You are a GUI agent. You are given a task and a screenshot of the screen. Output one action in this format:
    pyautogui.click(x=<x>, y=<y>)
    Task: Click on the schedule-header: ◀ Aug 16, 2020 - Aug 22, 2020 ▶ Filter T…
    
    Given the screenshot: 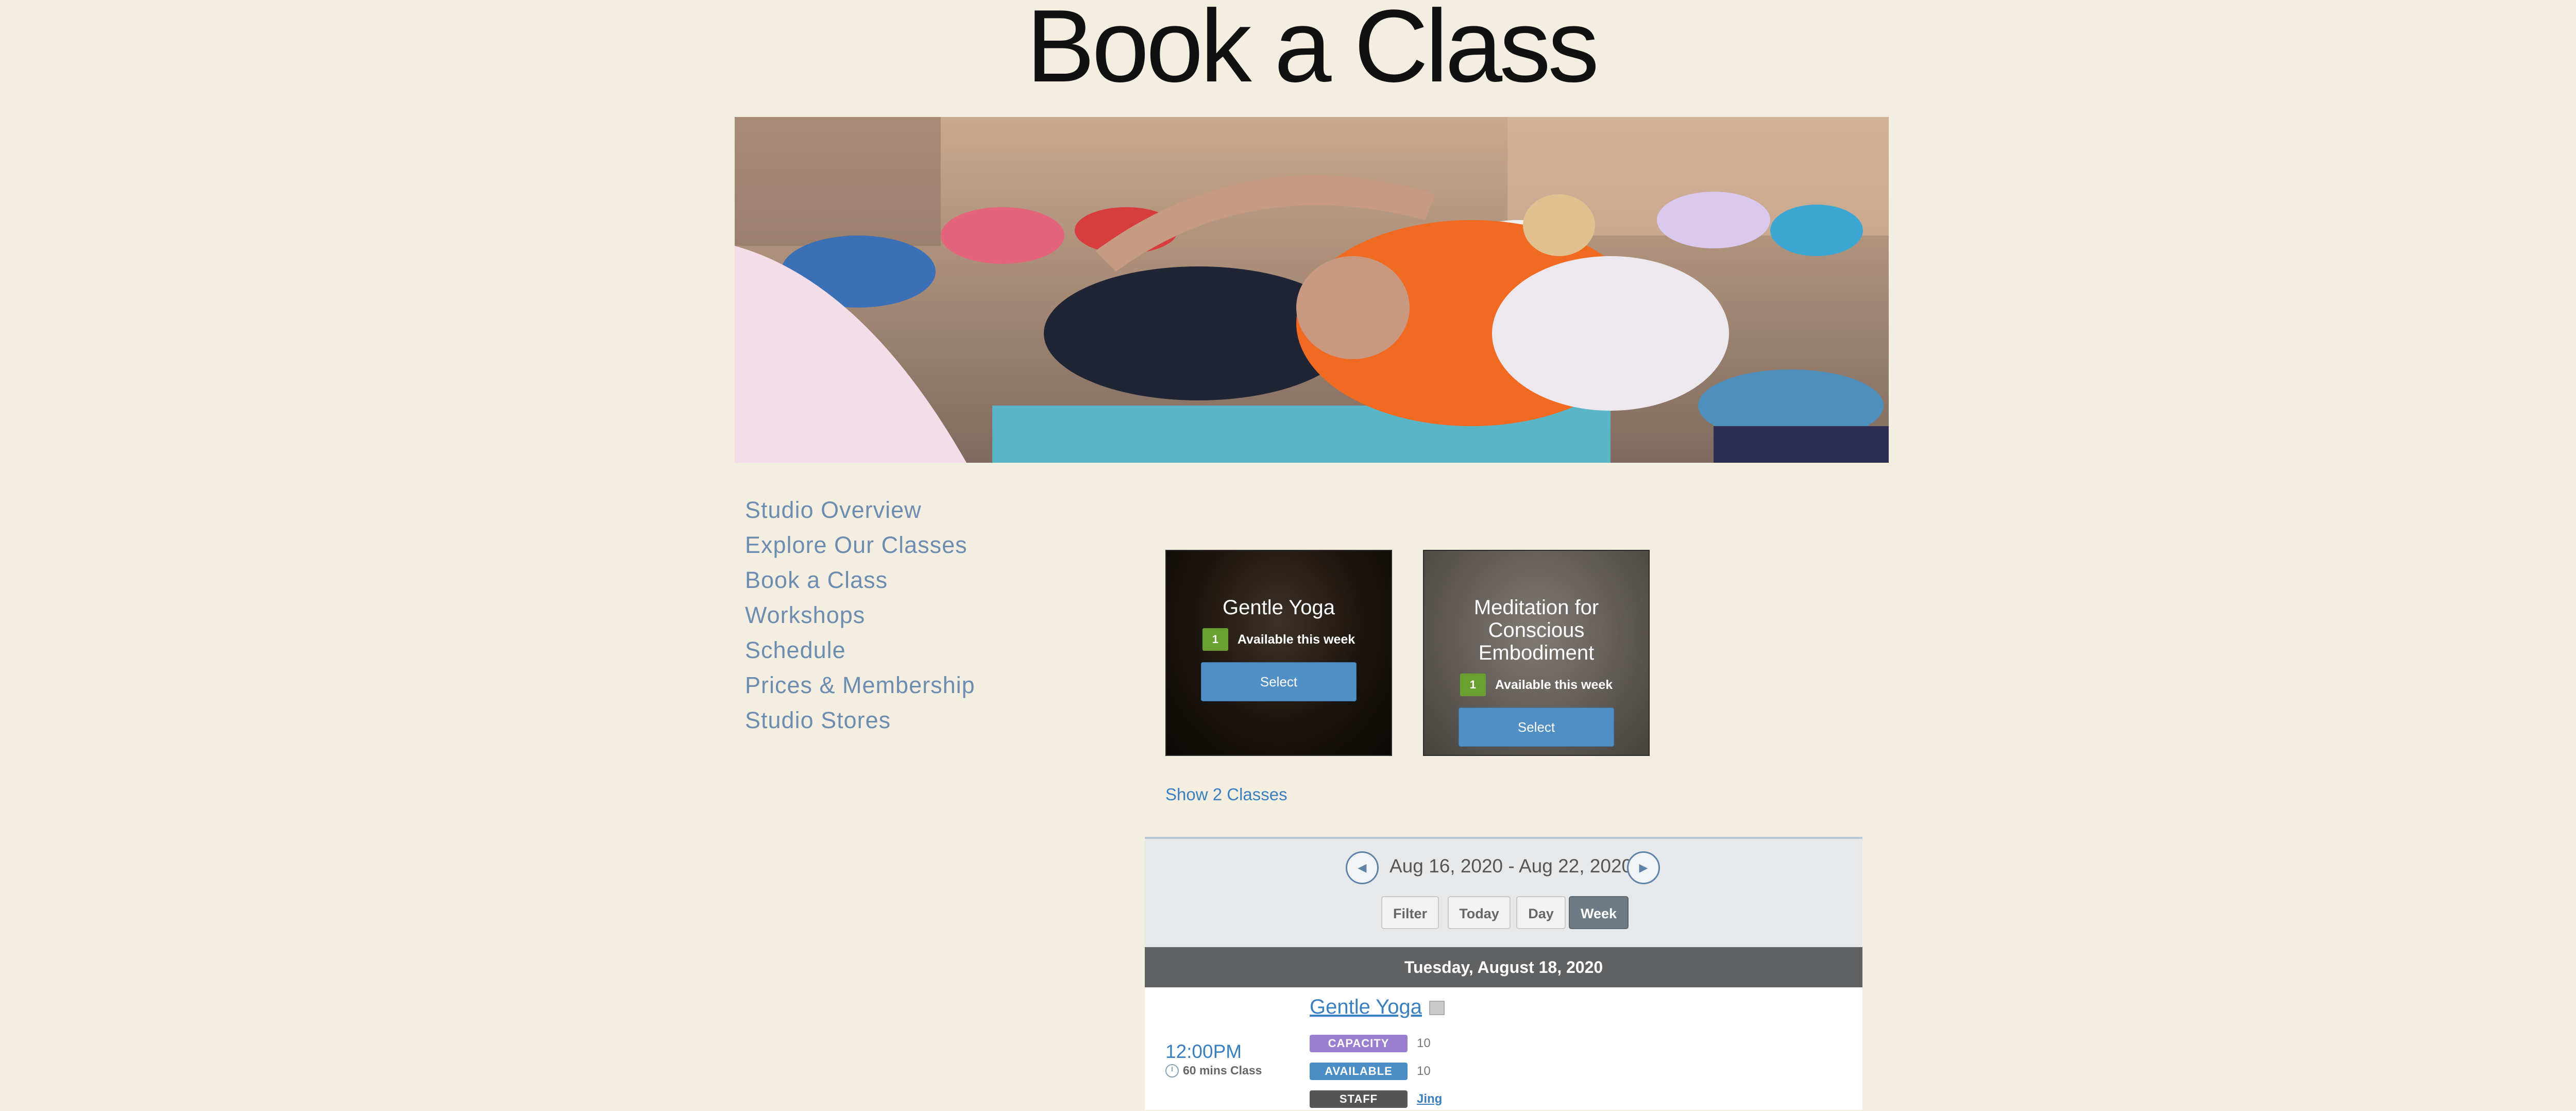 What is the action you would take?
    pyautogui.click(x=1503, y=893)
    